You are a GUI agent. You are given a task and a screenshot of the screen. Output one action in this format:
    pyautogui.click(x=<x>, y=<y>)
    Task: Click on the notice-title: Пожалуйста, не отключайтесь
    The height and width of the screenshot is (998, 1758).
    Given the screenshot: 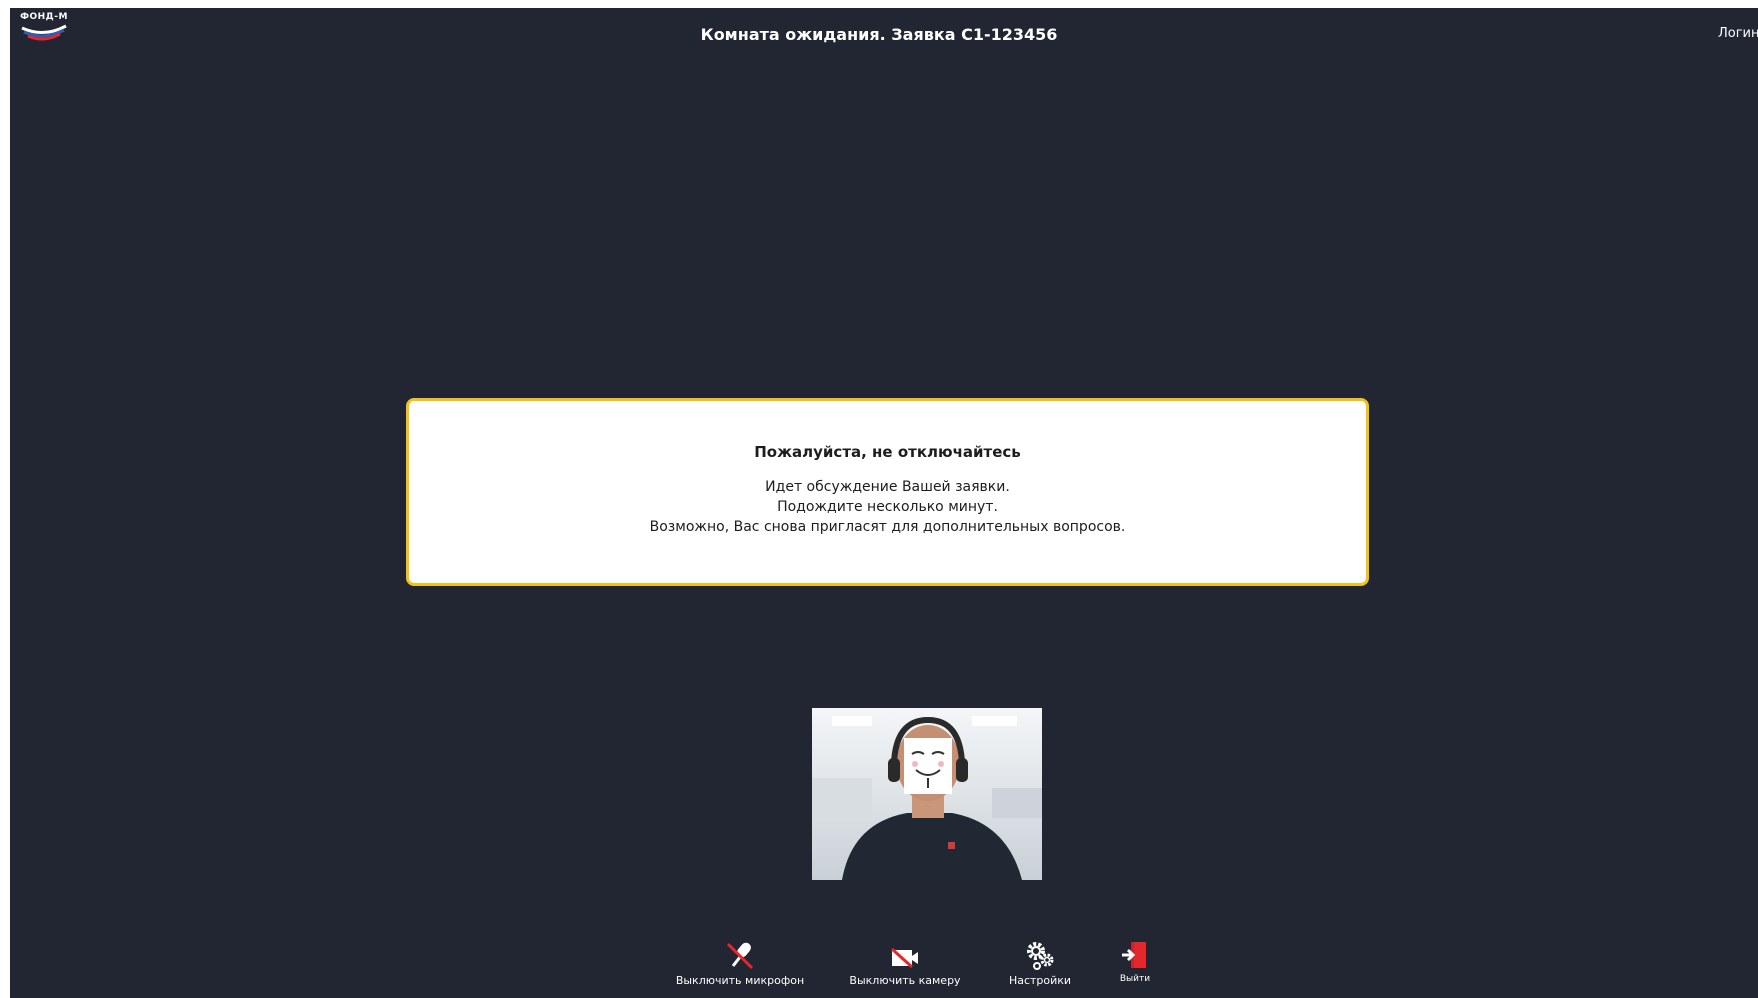 What is the action you would take?
    pyautogui.click(x=887, y=452)
    